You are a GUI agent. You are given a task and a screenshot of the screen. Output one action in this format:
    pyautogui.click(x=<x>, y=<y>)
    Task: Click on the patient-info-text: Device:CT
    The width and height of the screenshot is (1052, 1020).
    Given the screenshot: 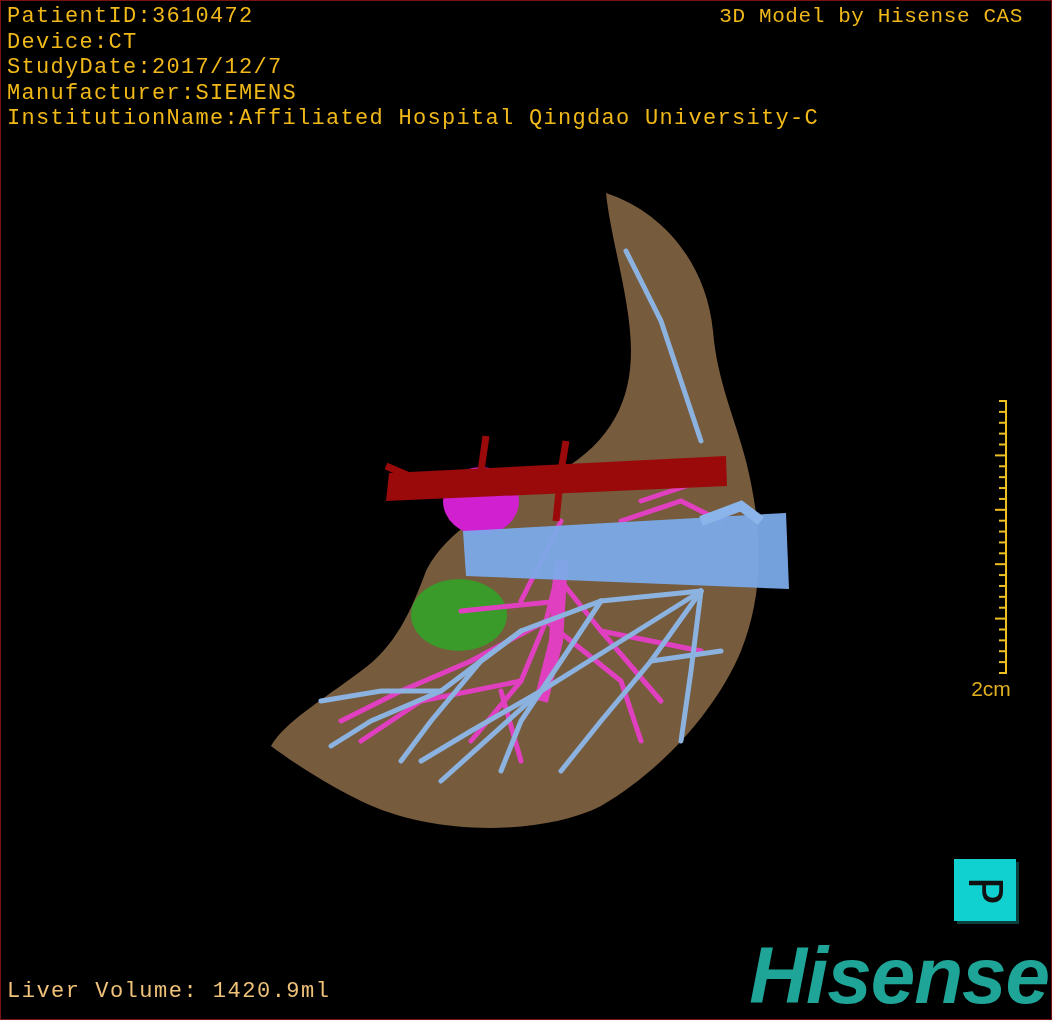 What is the action you would take?
    pyautogui.click(x=72, y=42)
    